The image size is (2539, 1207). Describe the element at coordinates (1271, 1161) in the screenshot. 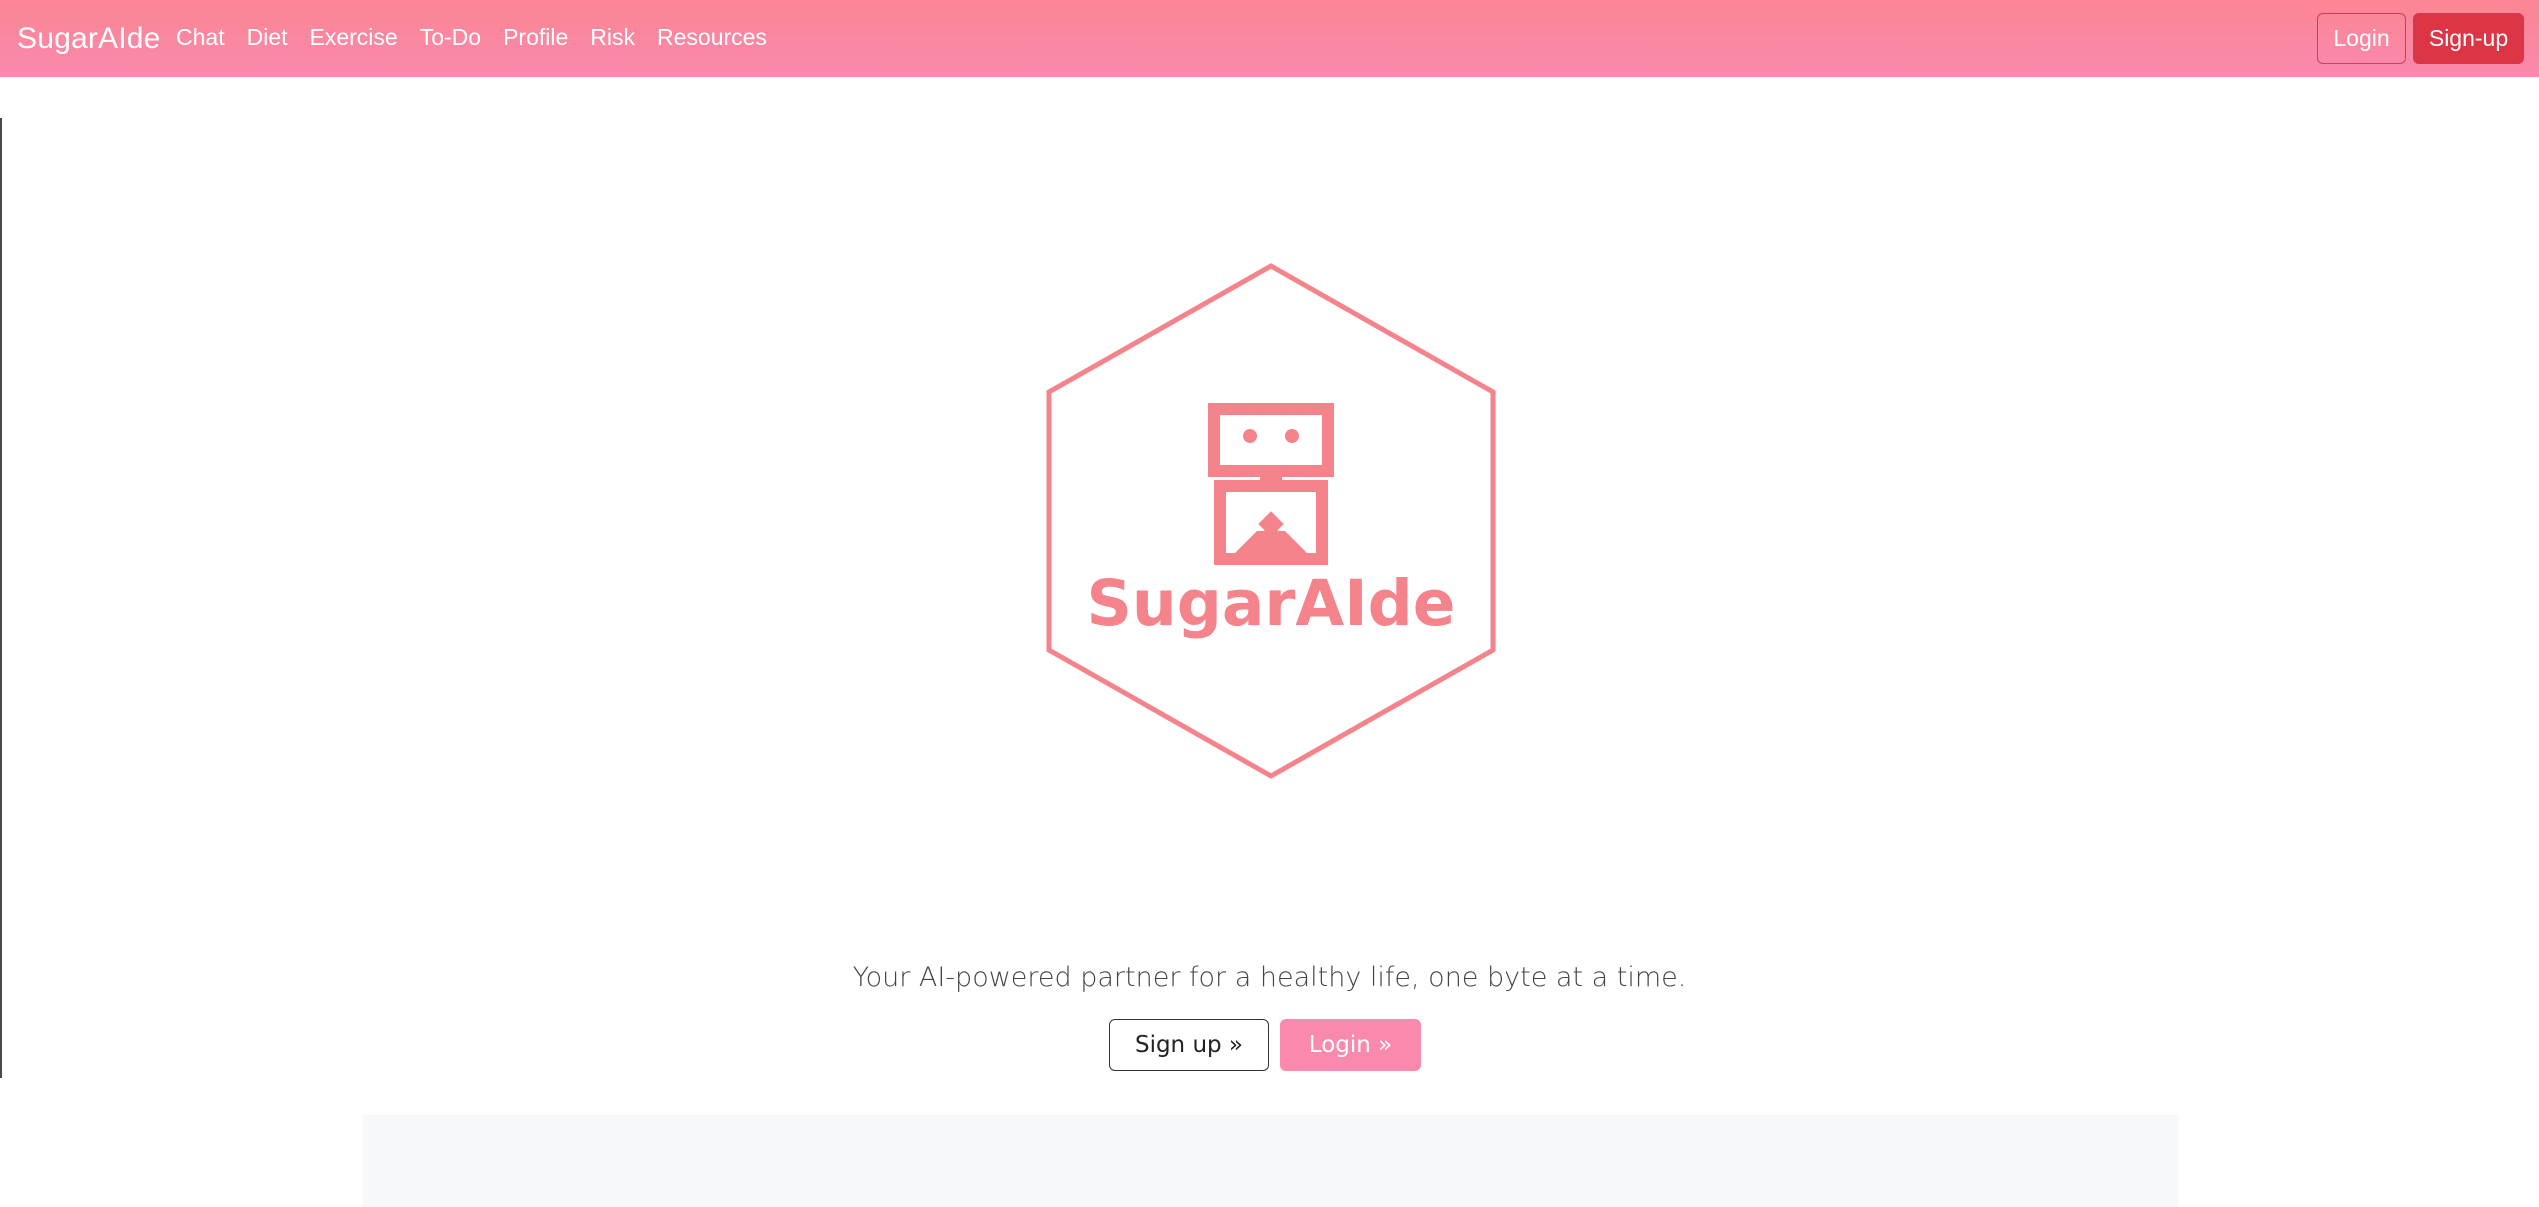

I see `features-panel` at that location.